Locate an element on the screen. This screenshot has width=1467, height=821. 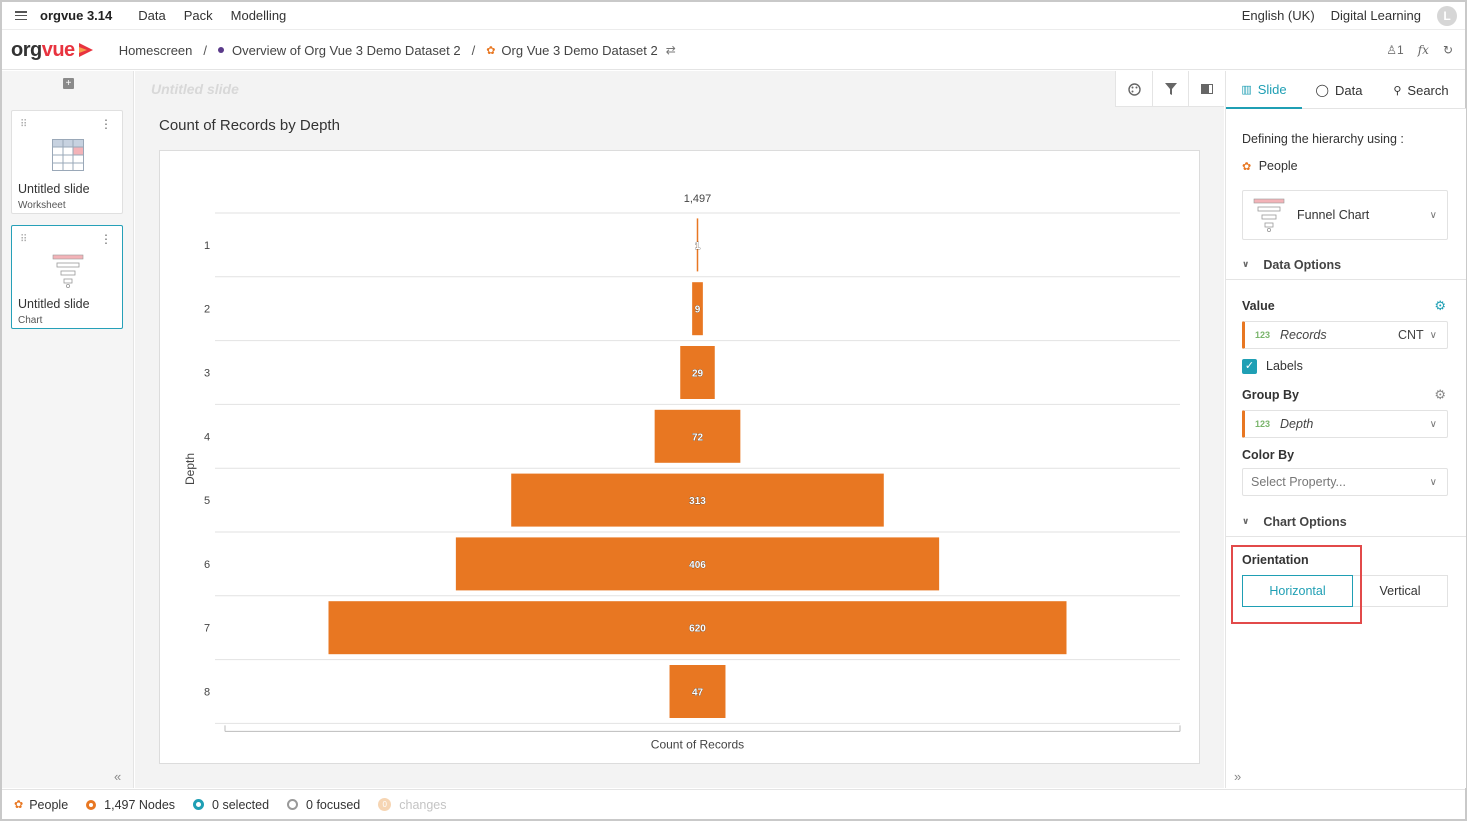
y-tick-label: 2 is located at coordinates (207, 310).